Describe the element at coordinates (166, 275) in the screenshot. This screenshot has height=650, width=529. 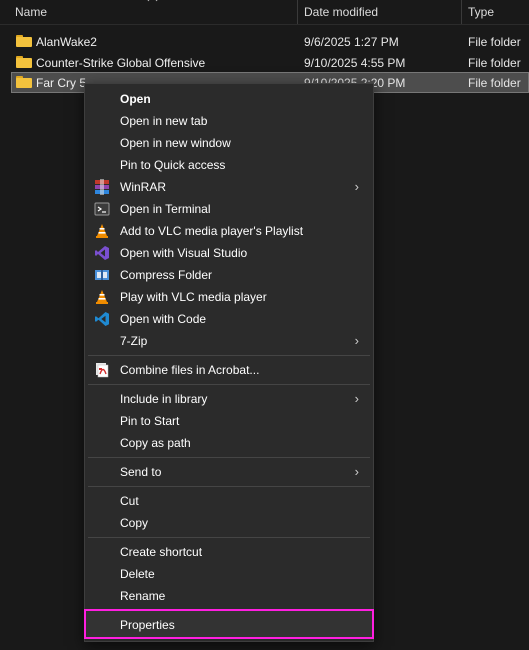
I see `menu-item-label: Compress Folder` at that location.